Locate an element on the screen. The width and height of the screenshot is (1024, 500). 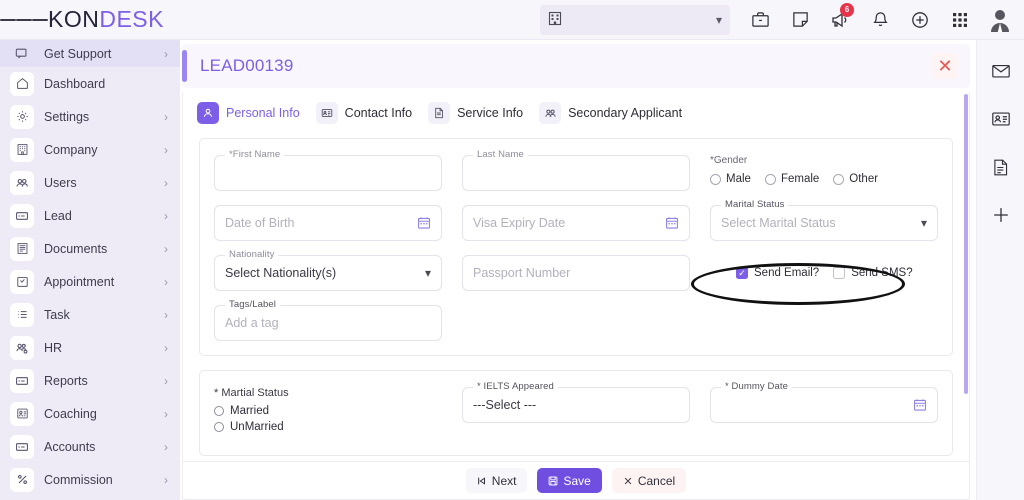
sidebar-item-appointment: Appointment › is located at coordinates (90, 281).